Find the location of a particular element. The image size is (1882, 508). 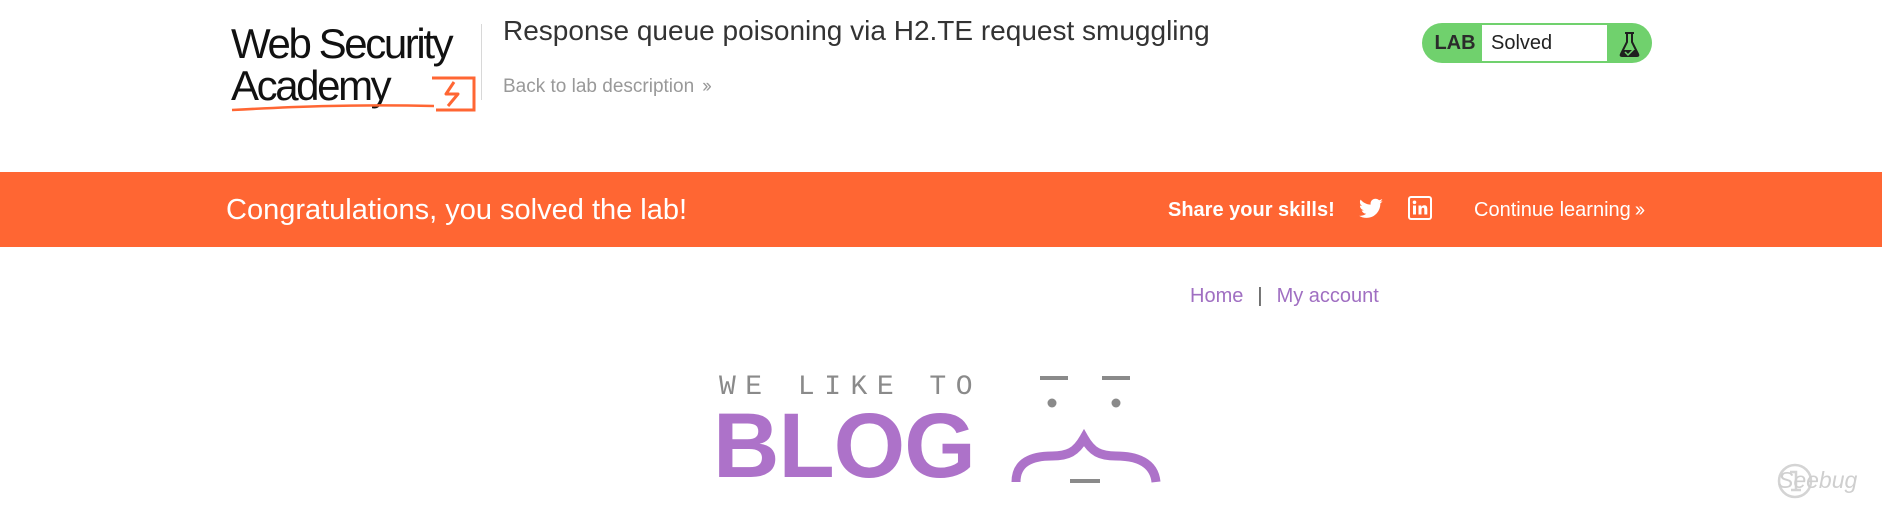

lab-tag: LAB is located at coordinates (1455, 43).